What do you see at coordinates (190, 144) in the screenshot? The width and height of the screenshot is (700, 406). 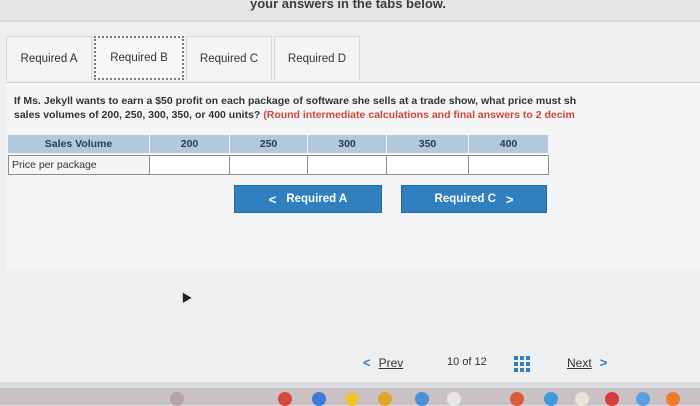 I see `header-volume-200: 200` at bounding box center [190, 144].